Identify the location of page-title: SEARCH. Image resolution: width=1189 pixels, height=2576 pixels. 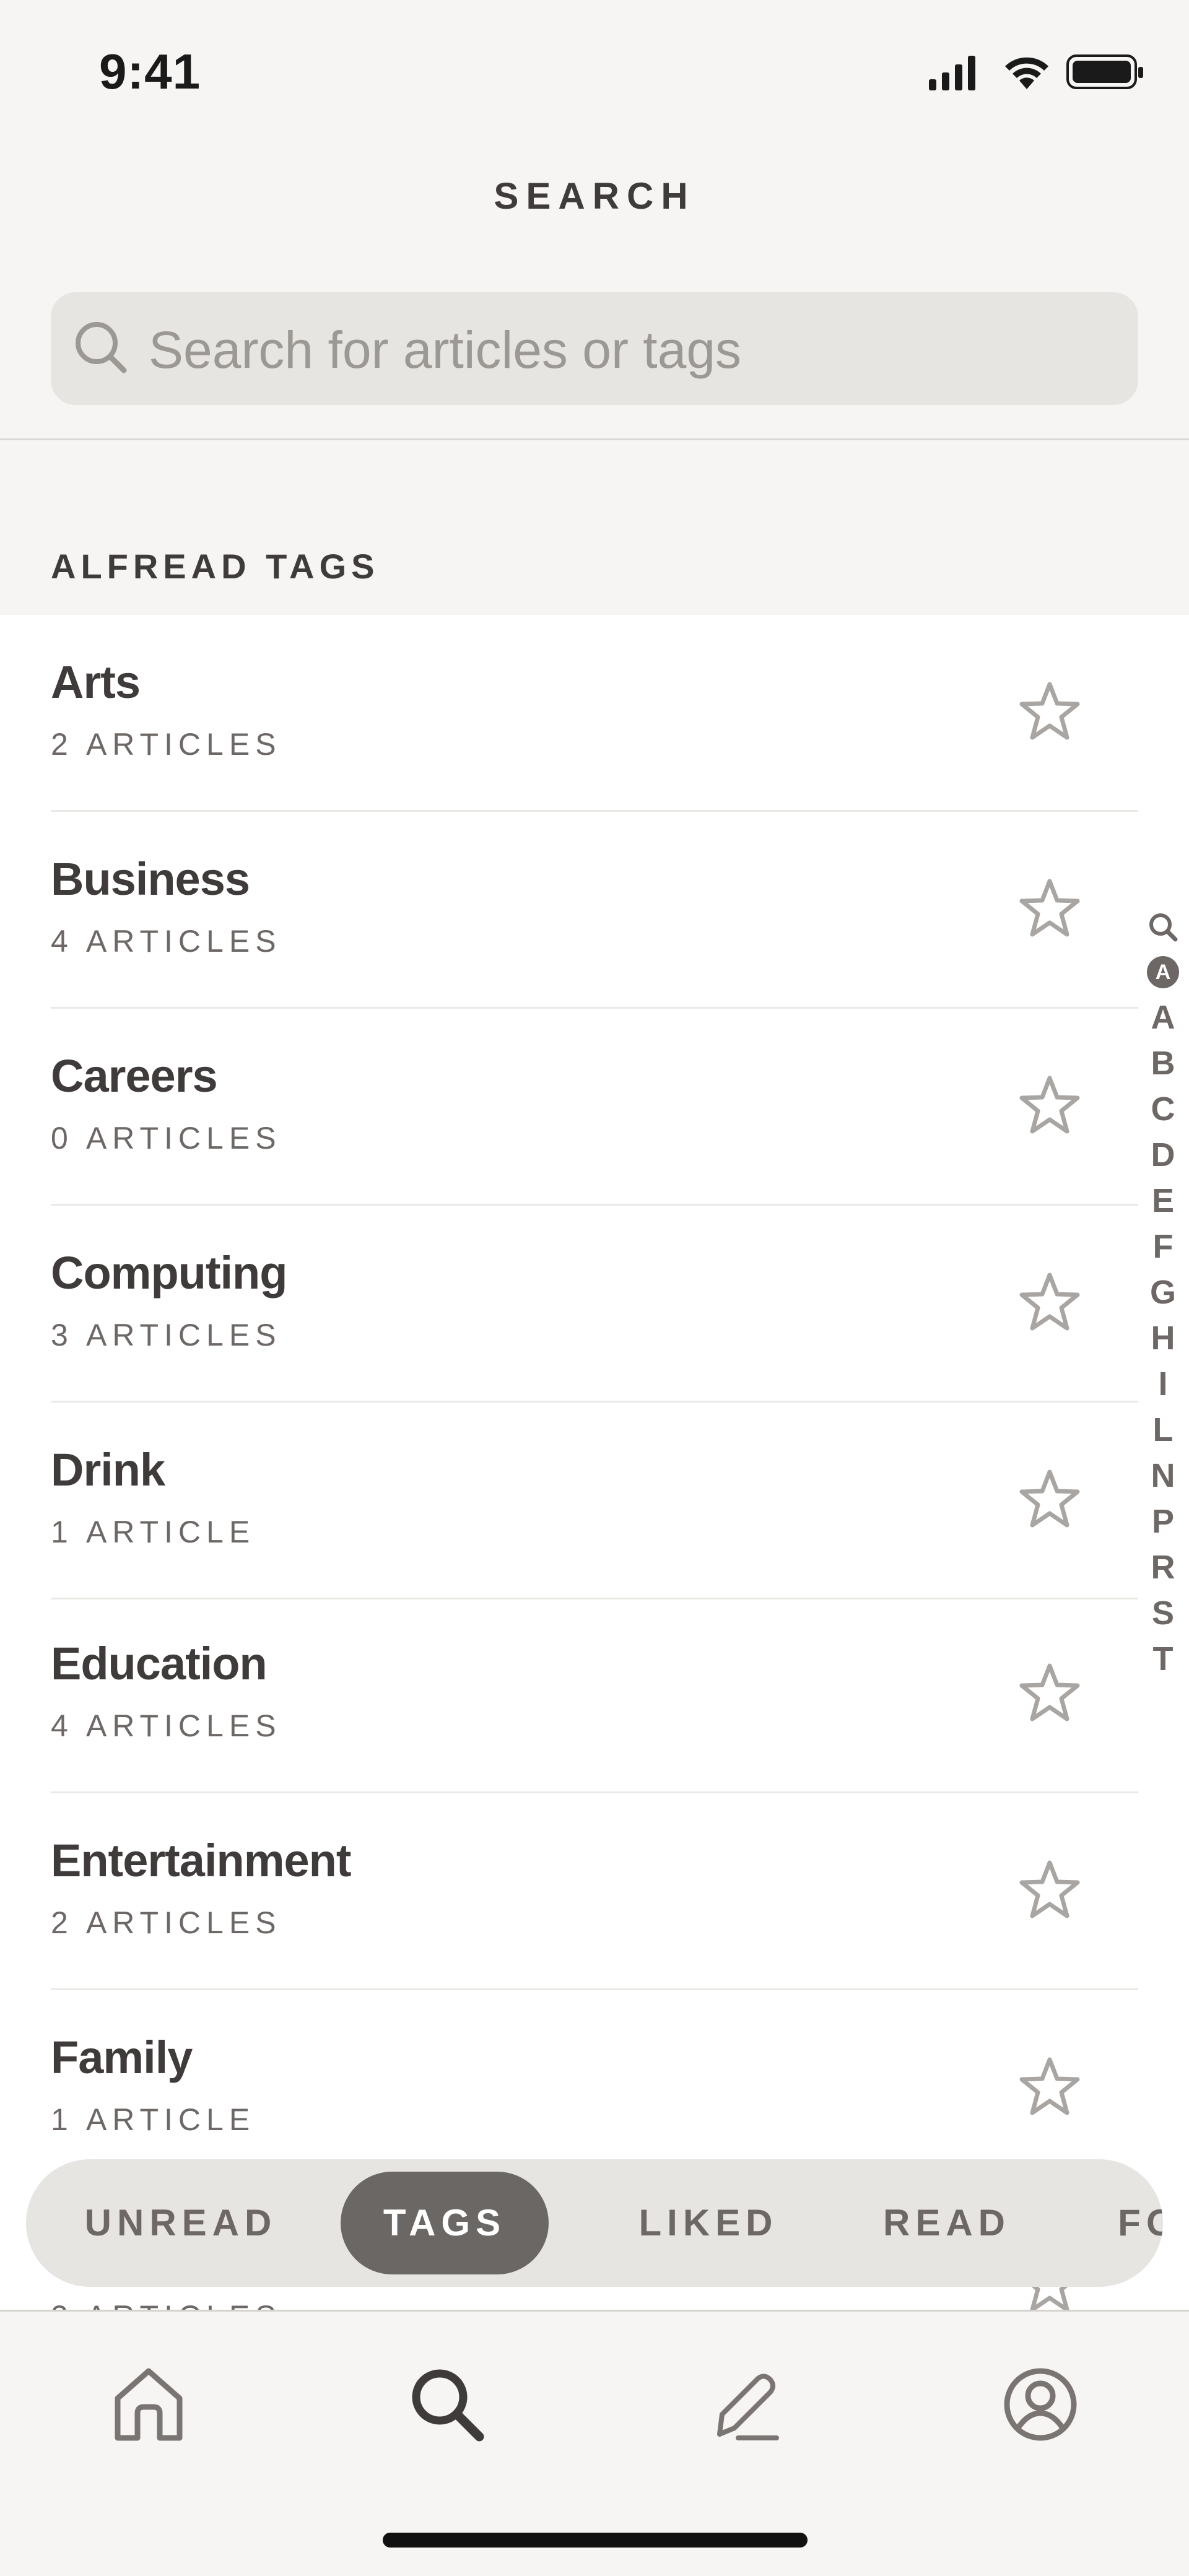
(594, 196).